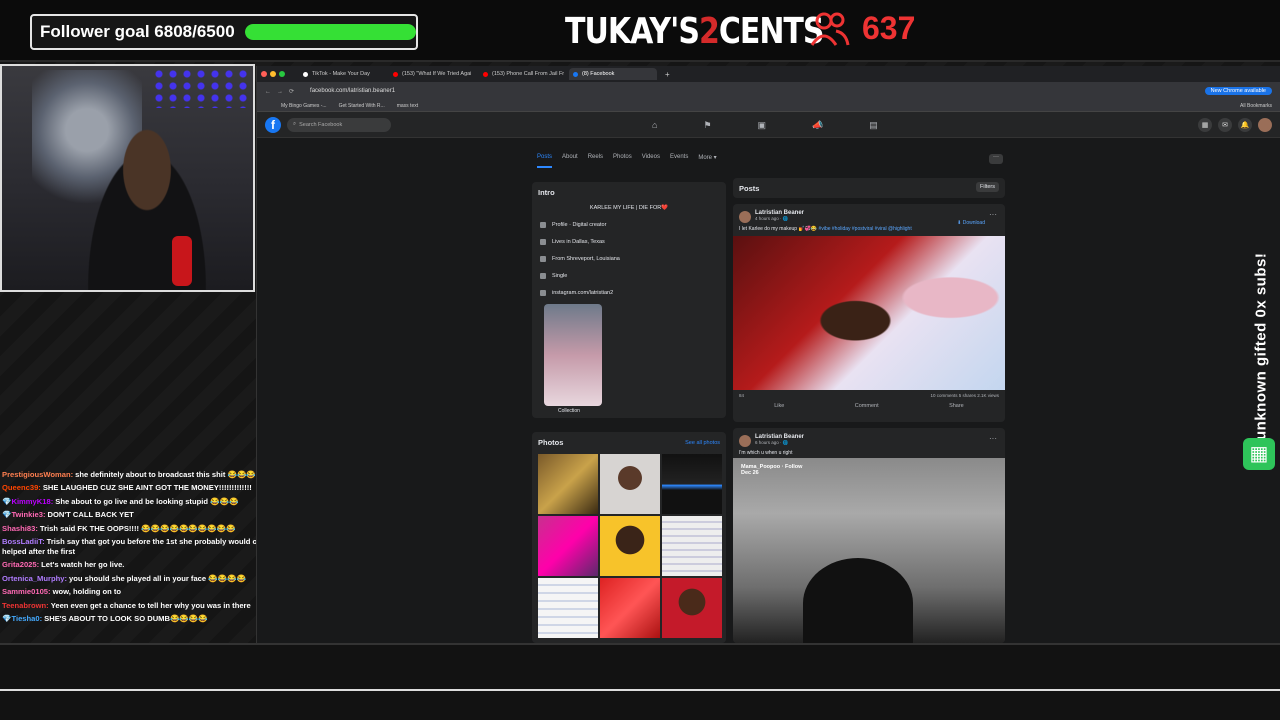 The height and width of the screenshot is (720, 1280). I want to click on chat-text: Let's watch her go live., so click(83, 565).